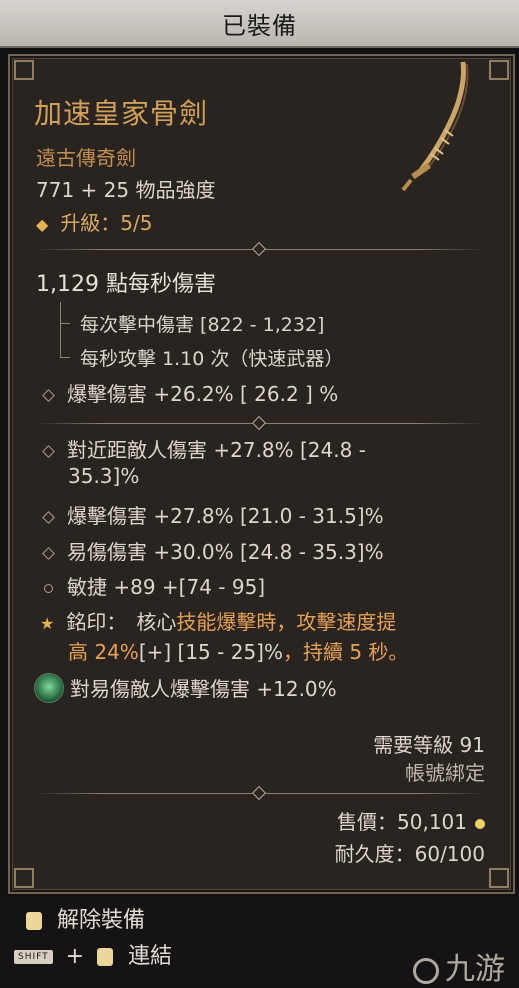  I want to click on bullet-circle-icon, so click(48, 588).